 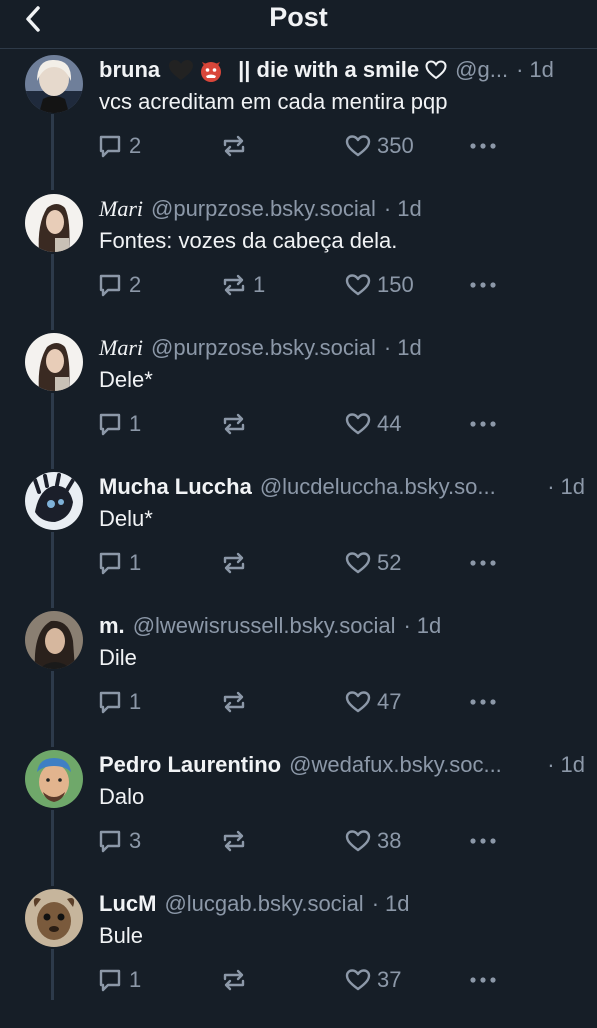 I want to click on like-button: 150, so click(x=379, y=285).